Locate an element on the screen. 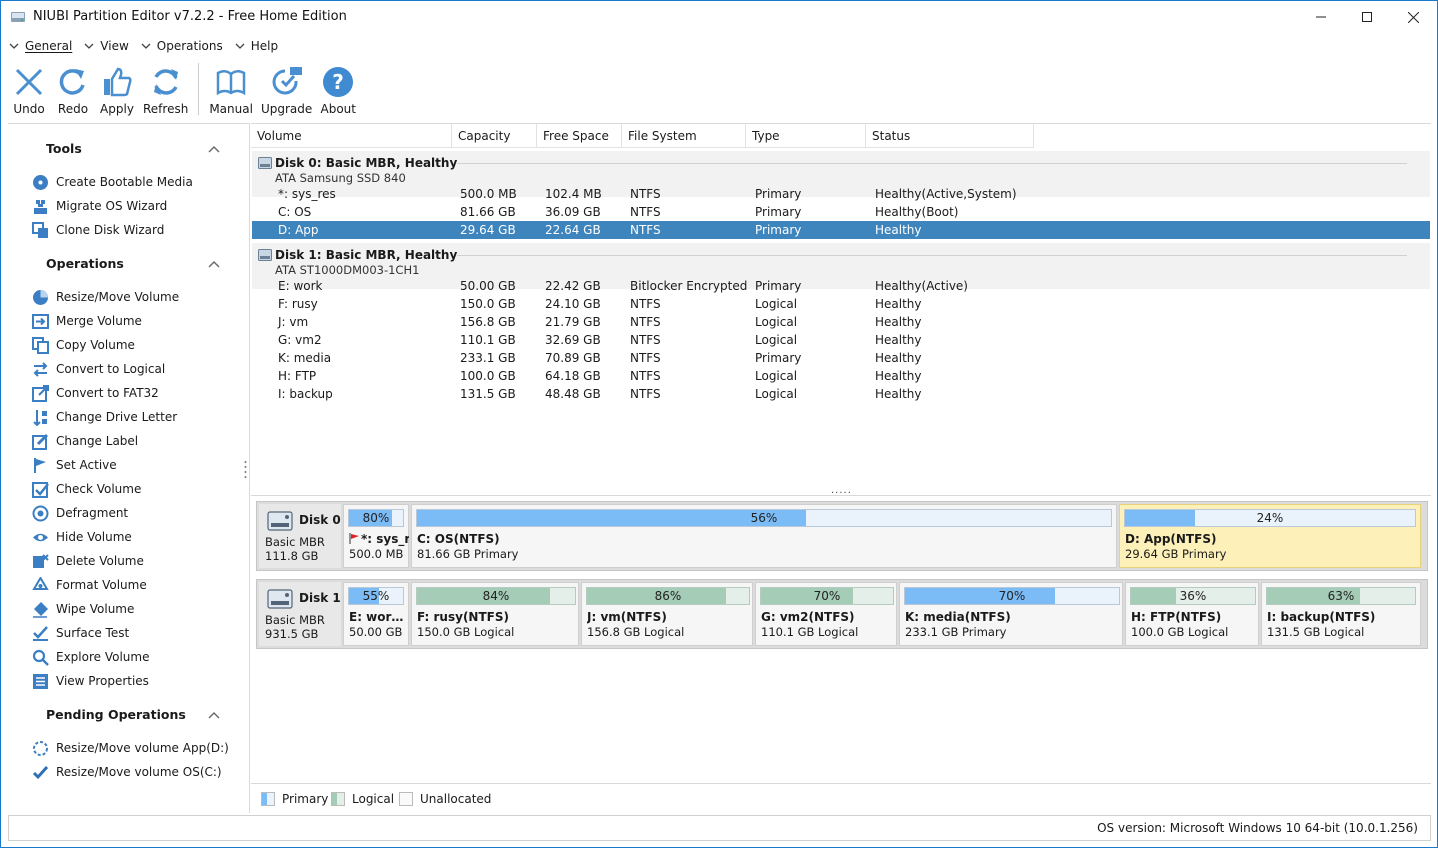 The width and height of the screenshot is (1438, 848). migrate-os-item: Migrate OS Wizard is located at coordinates (99, 206).